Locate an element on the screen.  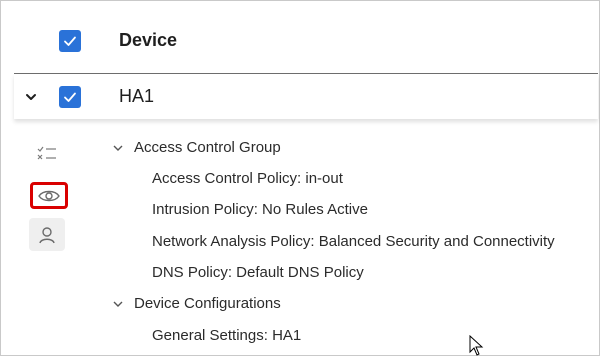
user-icon is located at coordinates (47, 234).